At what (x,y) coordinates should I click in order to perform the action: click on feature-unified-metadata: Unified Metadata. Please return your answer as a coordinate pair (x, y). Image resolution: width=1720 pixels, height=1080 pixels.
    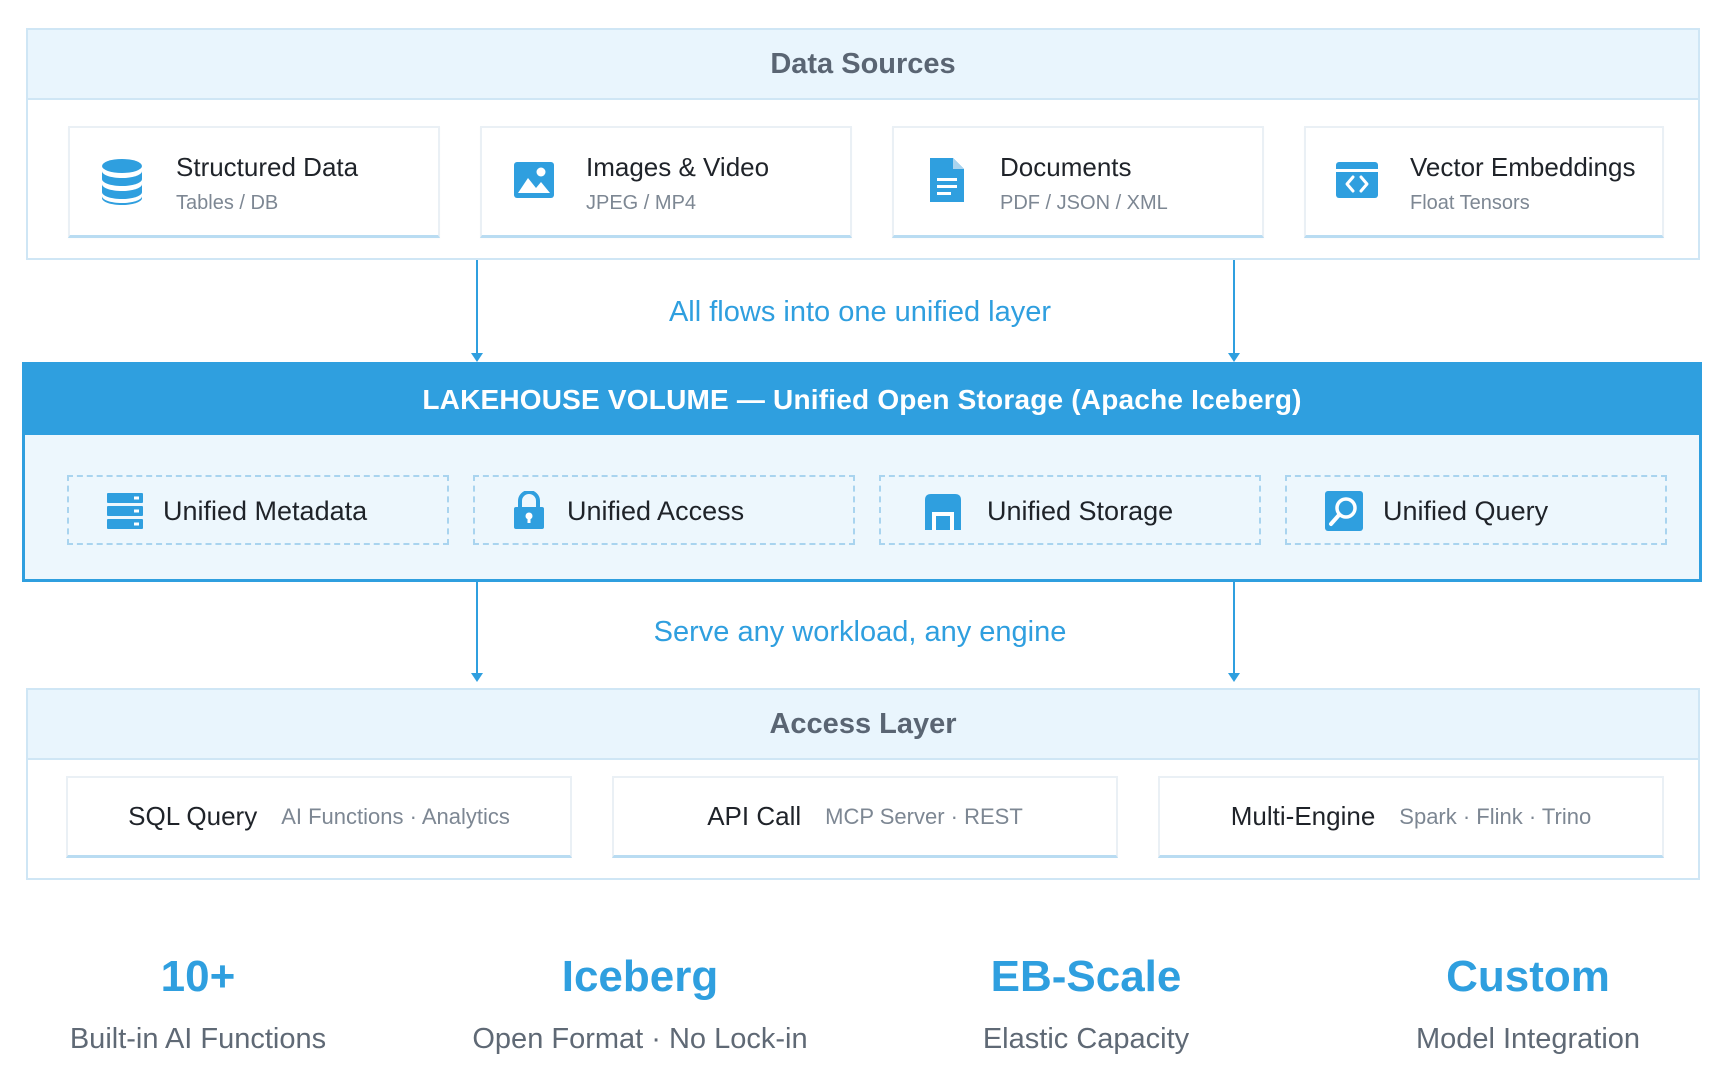
    Looking at the image, I should click on (258, 510).